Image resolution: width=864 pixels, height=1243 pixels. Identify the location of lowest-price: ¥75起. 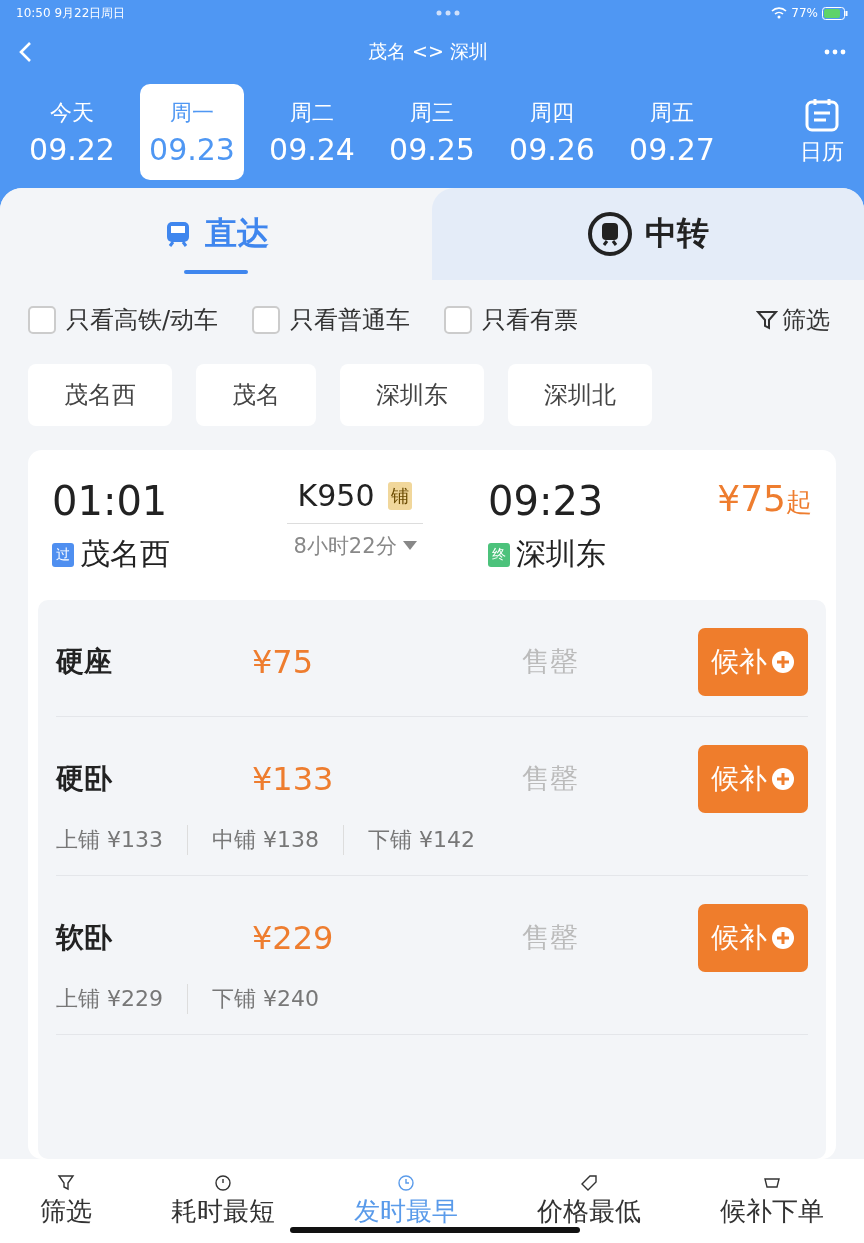
(764, 499).